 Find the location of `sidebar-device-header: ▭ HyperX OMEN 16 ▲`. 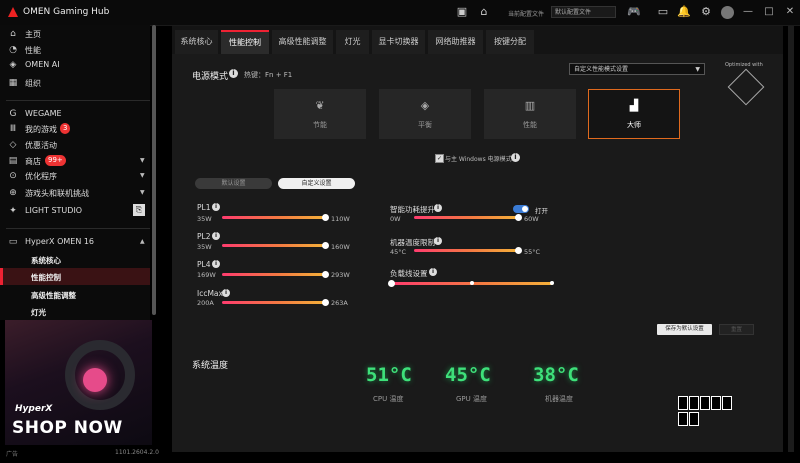

sidebar-device-header: ▭ HyperX OMEN 16 ▲ is located at coordinates (75, 242).